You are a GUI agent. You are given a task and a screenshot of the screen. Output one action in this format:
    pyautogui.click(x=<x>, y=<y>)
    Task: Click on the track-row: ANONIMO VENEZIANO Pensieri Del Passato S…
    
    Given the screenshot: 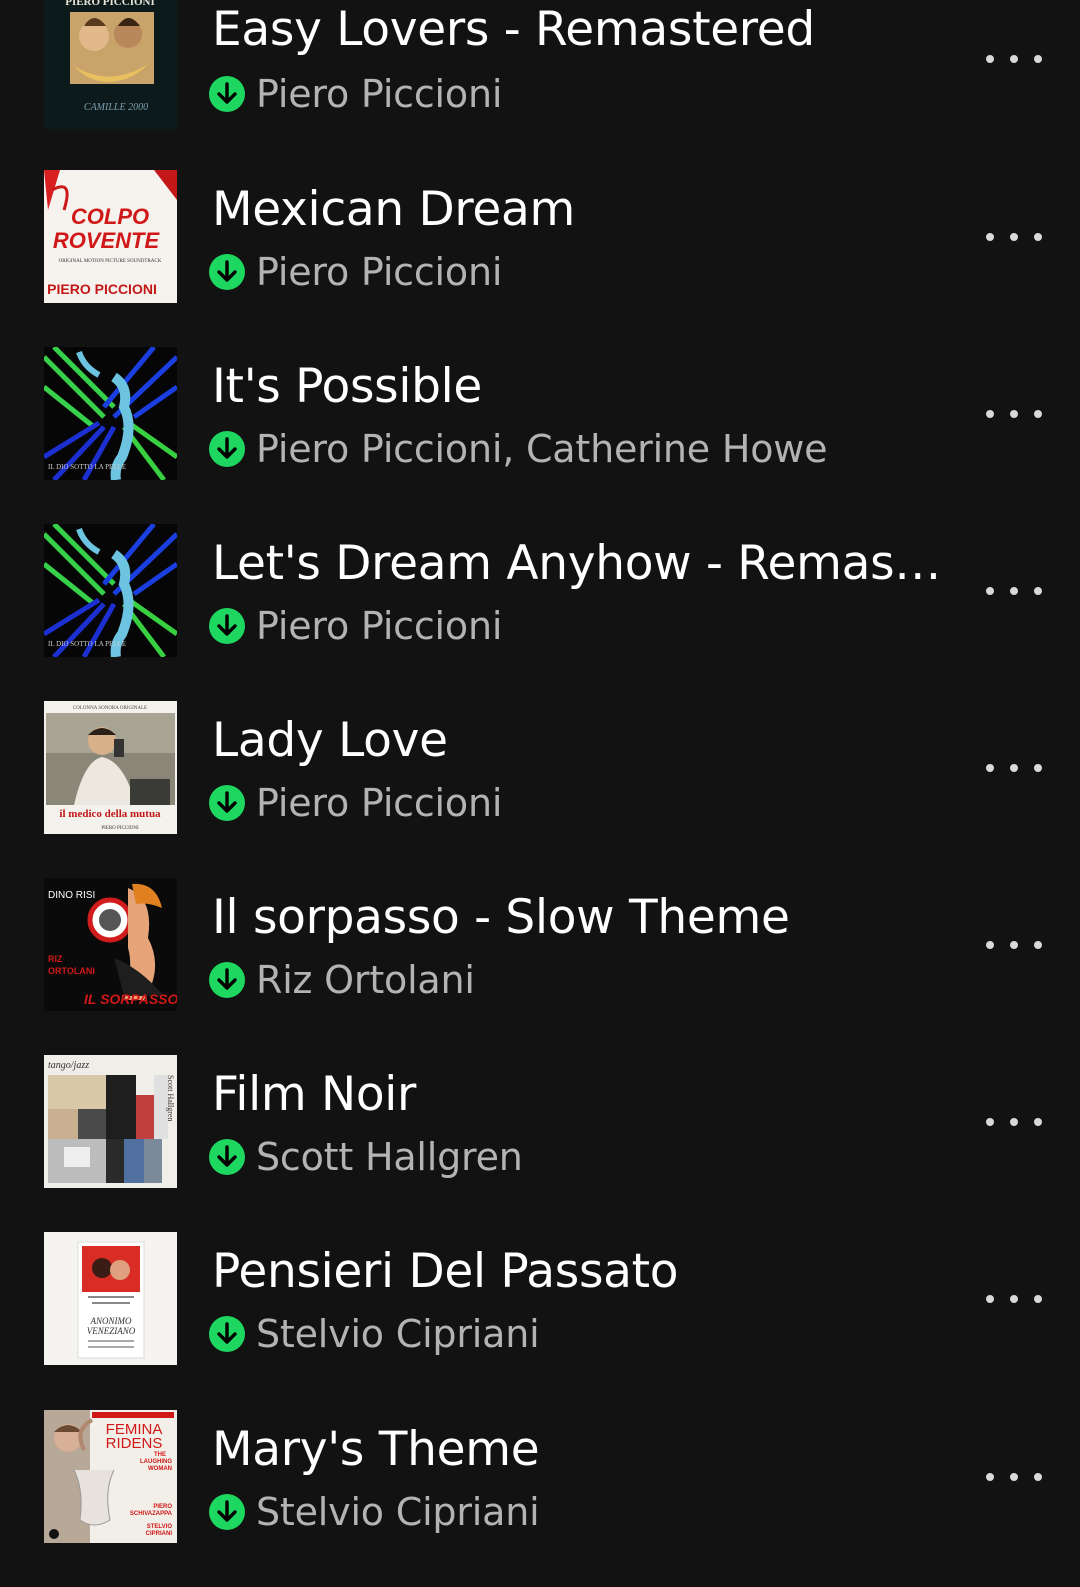 What is the action you would take?
    pyautogui.click(x=540, y=1320)
    